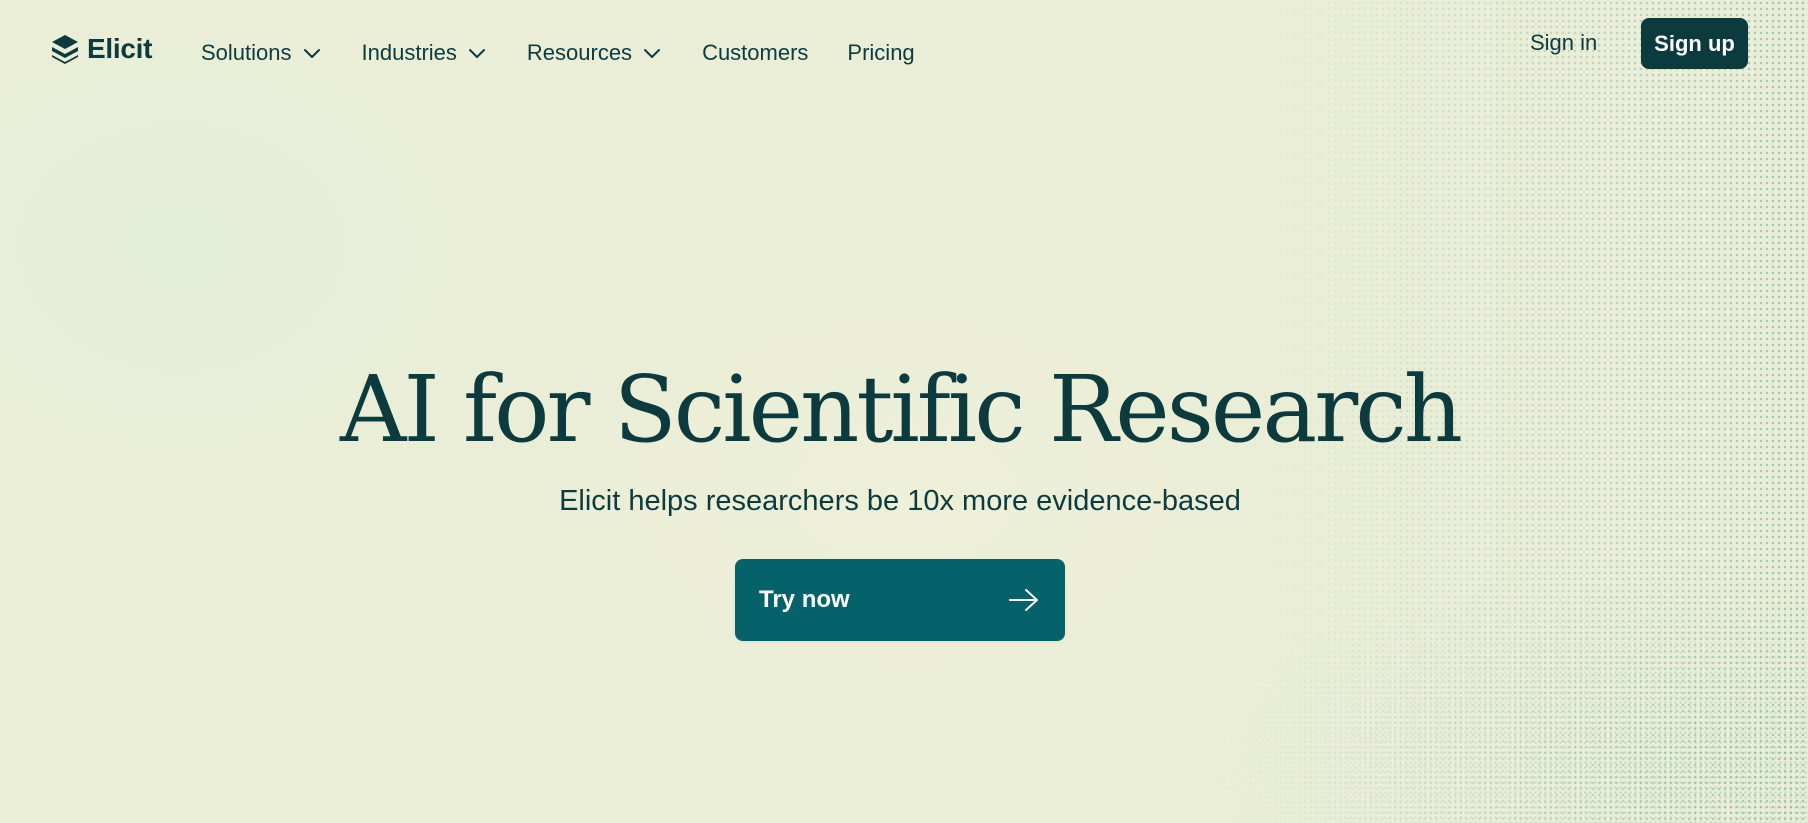 This screenshot has height=823, width=1808. Describe the element at coordinates (804, 599) in the screenshot. I see `try-now-label: Try now` at that location.